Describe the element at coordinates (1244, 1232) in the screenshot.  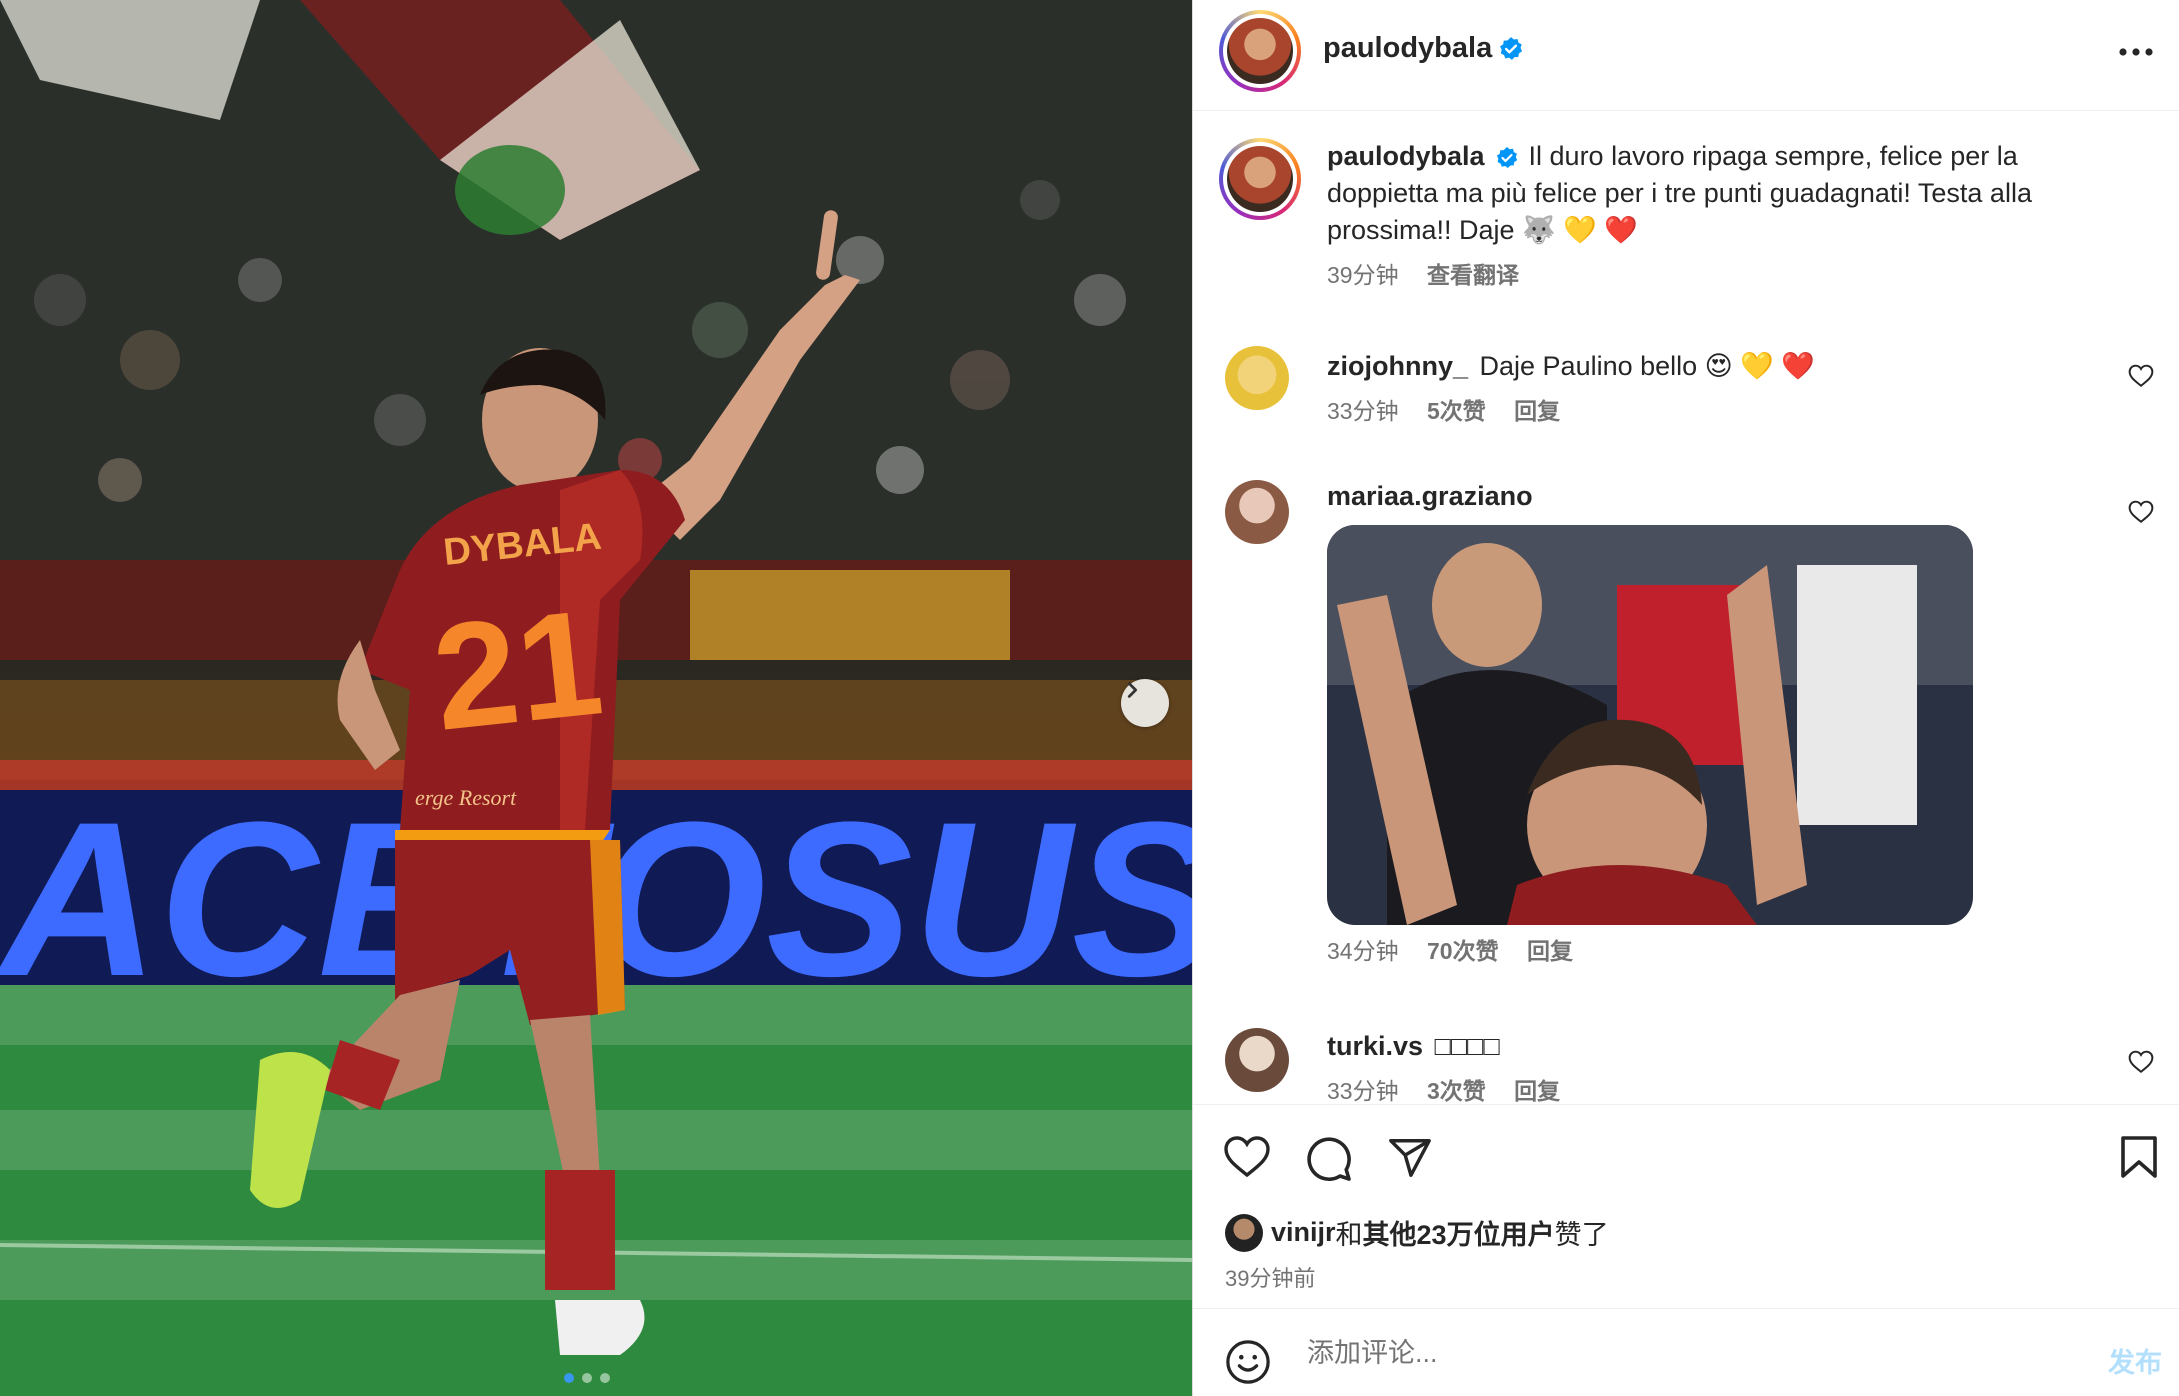
I see `liker-avatar` at that location.